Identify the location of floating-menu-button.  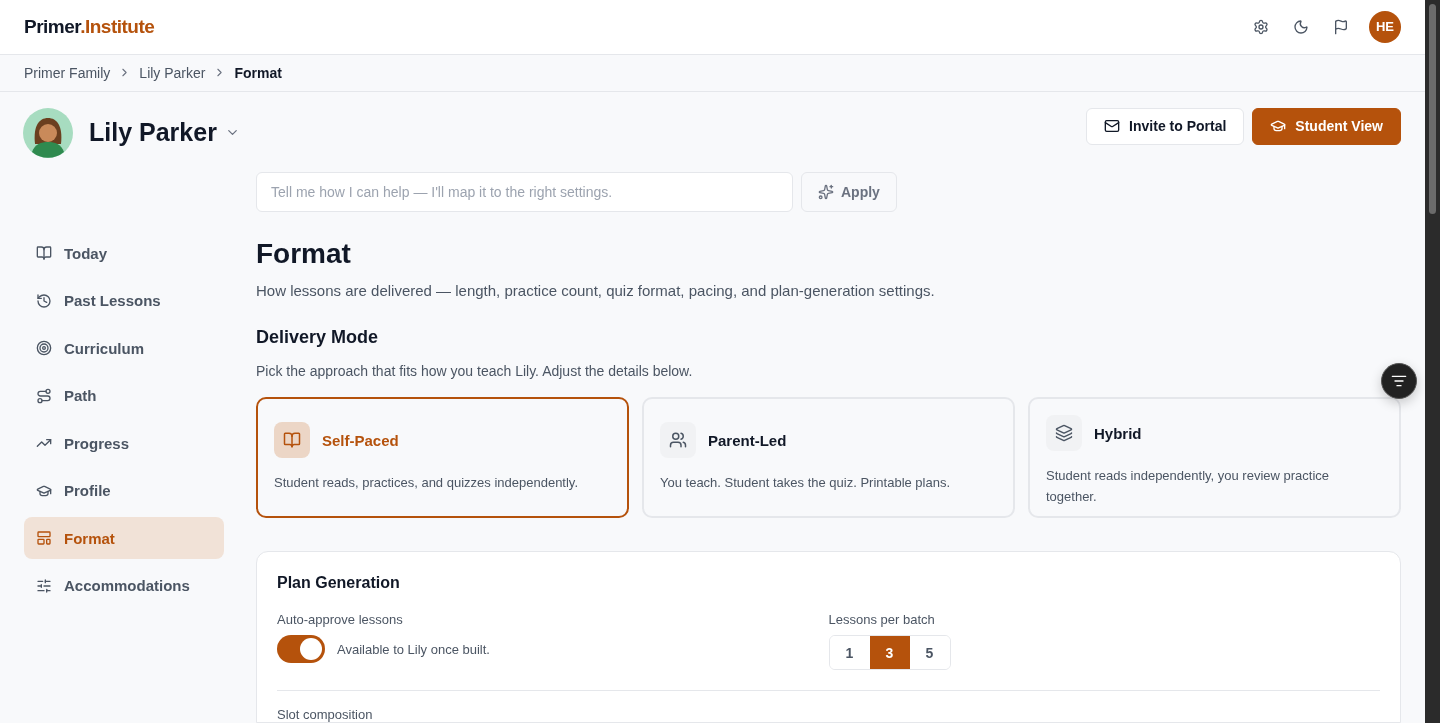
(1399, 381).